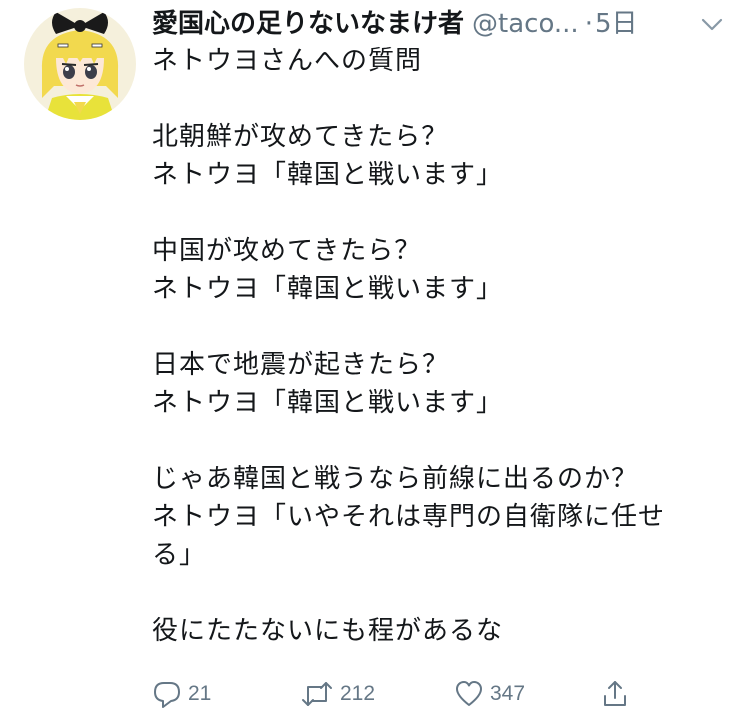 The height and width of the screenshot is (727, 750). Describe the element at coordinates (308, 24) in the screenshot. I see `display-name: 愛国心の足りないなまけ者` at that location.